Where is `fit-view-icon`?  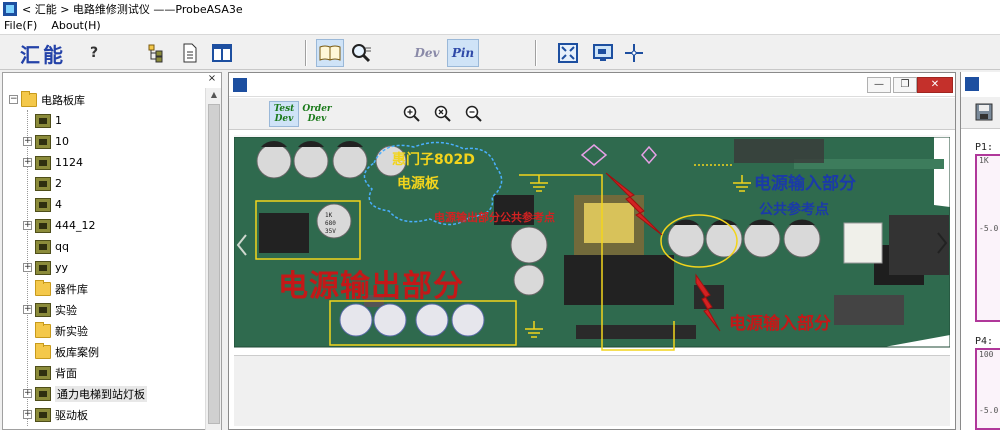
fit-view-icon is located at coordinates (568, 53).